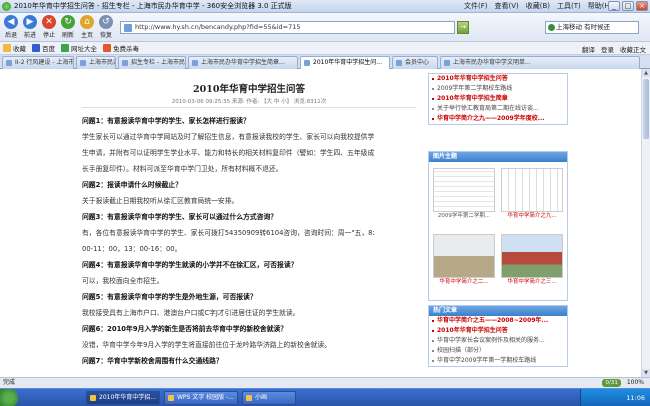 The height and width of the screenshot is (406, 650). Describe the element at coordinates (645, 223) in the screenshot. I see `vertical-scrollbar: ▲ ▼` at that location.